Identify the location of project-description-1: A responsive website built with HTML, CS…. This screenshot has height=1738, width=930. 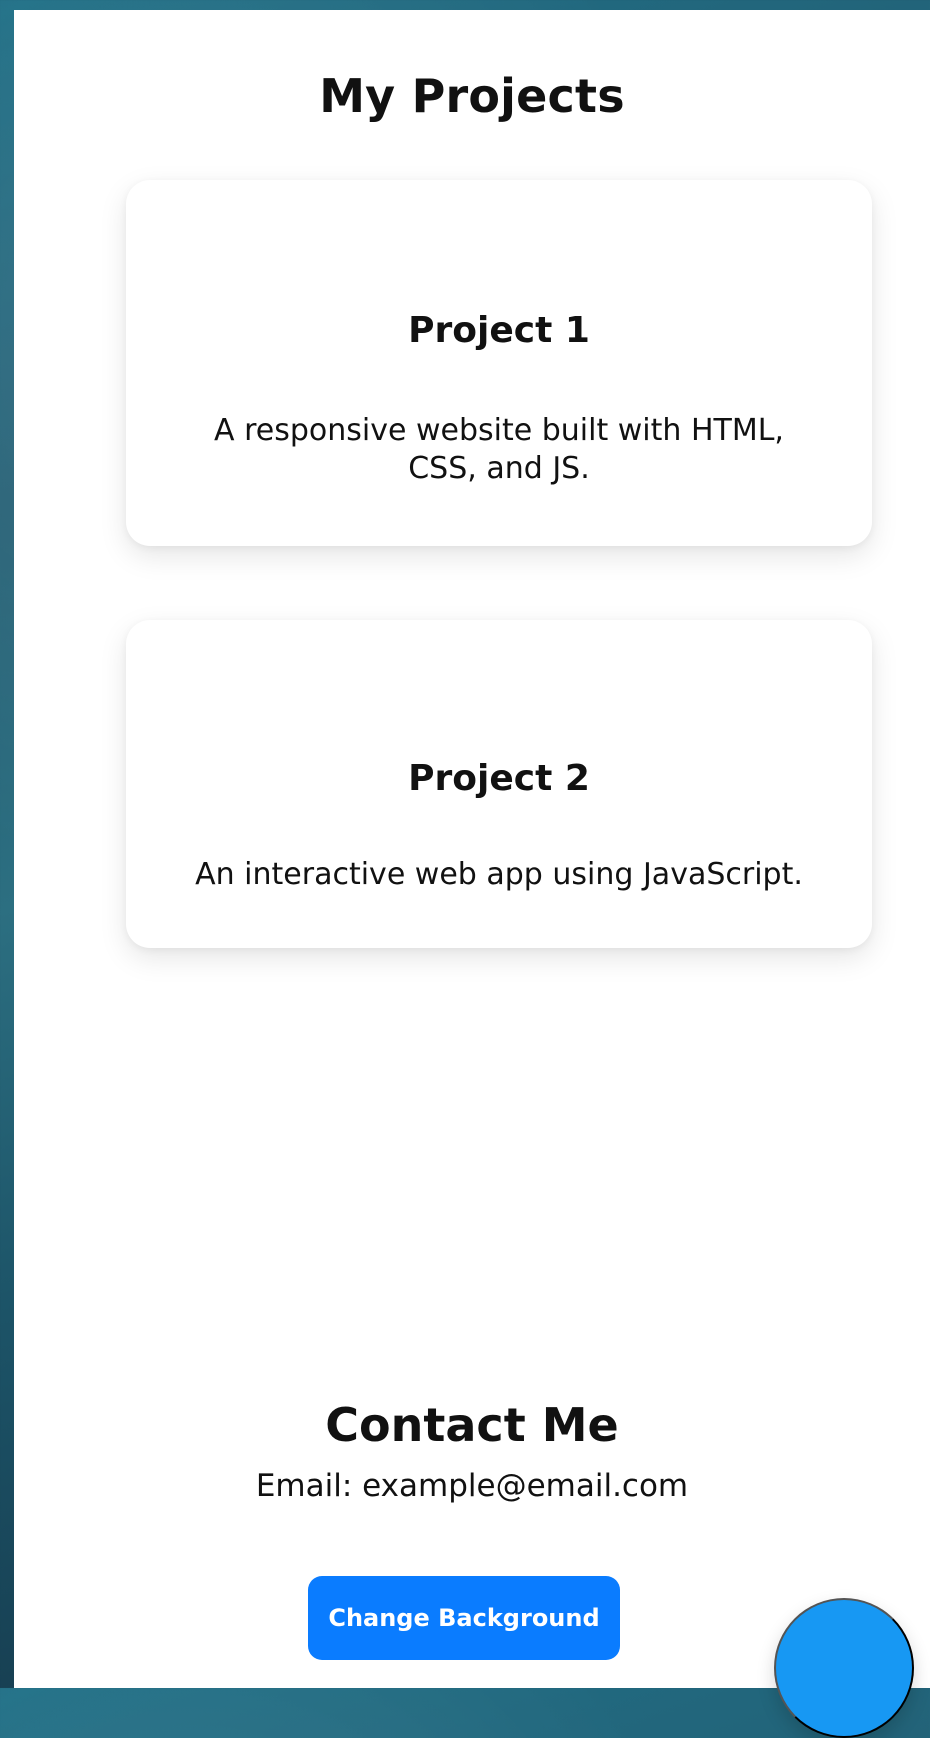
(499, 449).